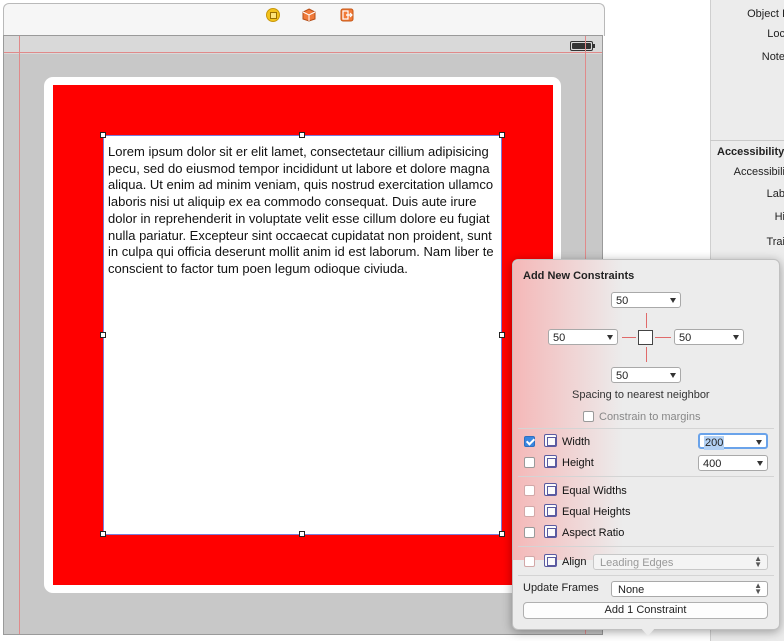 The image size is (784, 641). Describe the element at coordinates (550, 531) in the screenshot. I see `aspect-ratio-icon` at that location.